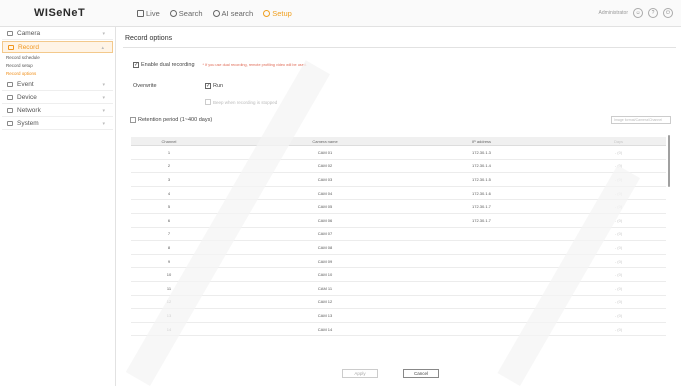 Image resolution: width=681 pixels, height=386 pixels. I want to click on cell-camera-name: CAM 01, so click(325, 152).